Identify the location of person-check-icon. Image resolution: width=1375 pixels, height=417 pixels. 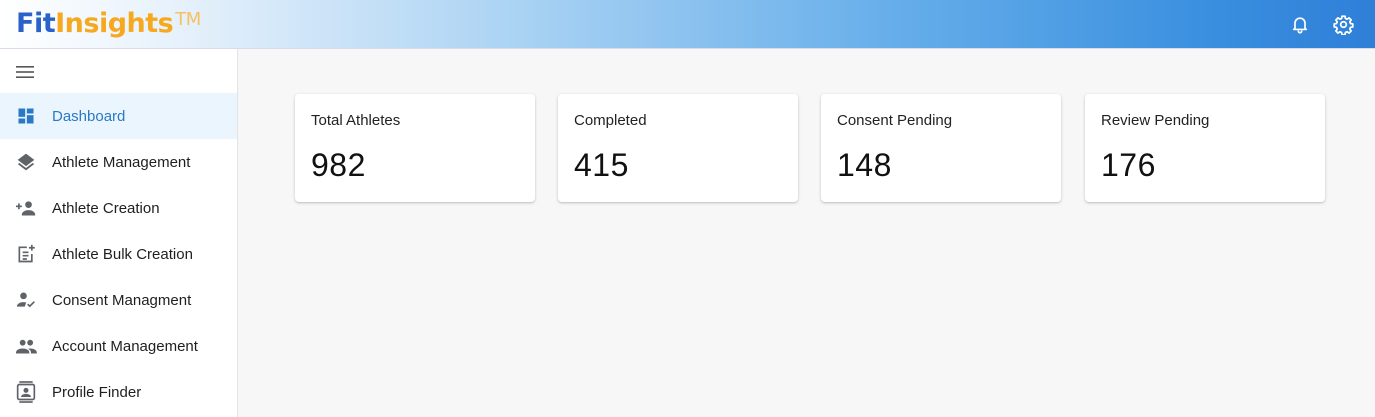
(26, 300).